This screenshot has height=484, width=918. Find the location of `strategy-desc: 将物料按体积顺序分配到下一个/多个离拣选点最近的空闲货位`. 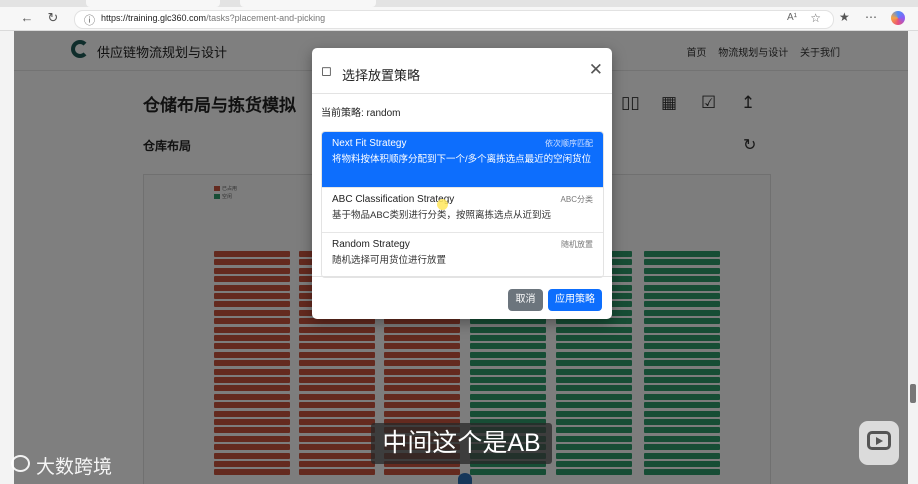

strategy-desc: 将物料按体积顺序分配到下一个/多个离拣选点最近的空闲货位 is located at coordinates (462, 159).